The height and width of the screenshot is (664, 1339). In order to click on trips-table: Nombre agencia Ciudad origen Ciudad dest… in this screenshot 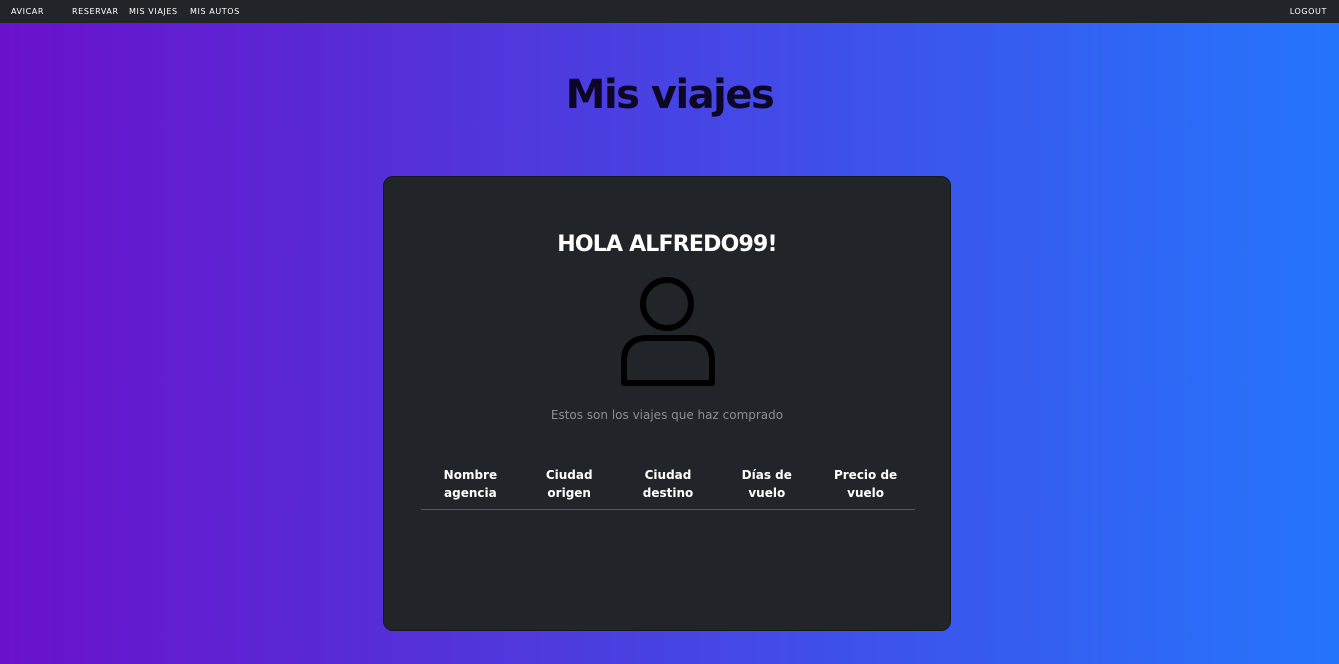, I will do `click(668, 486)`.